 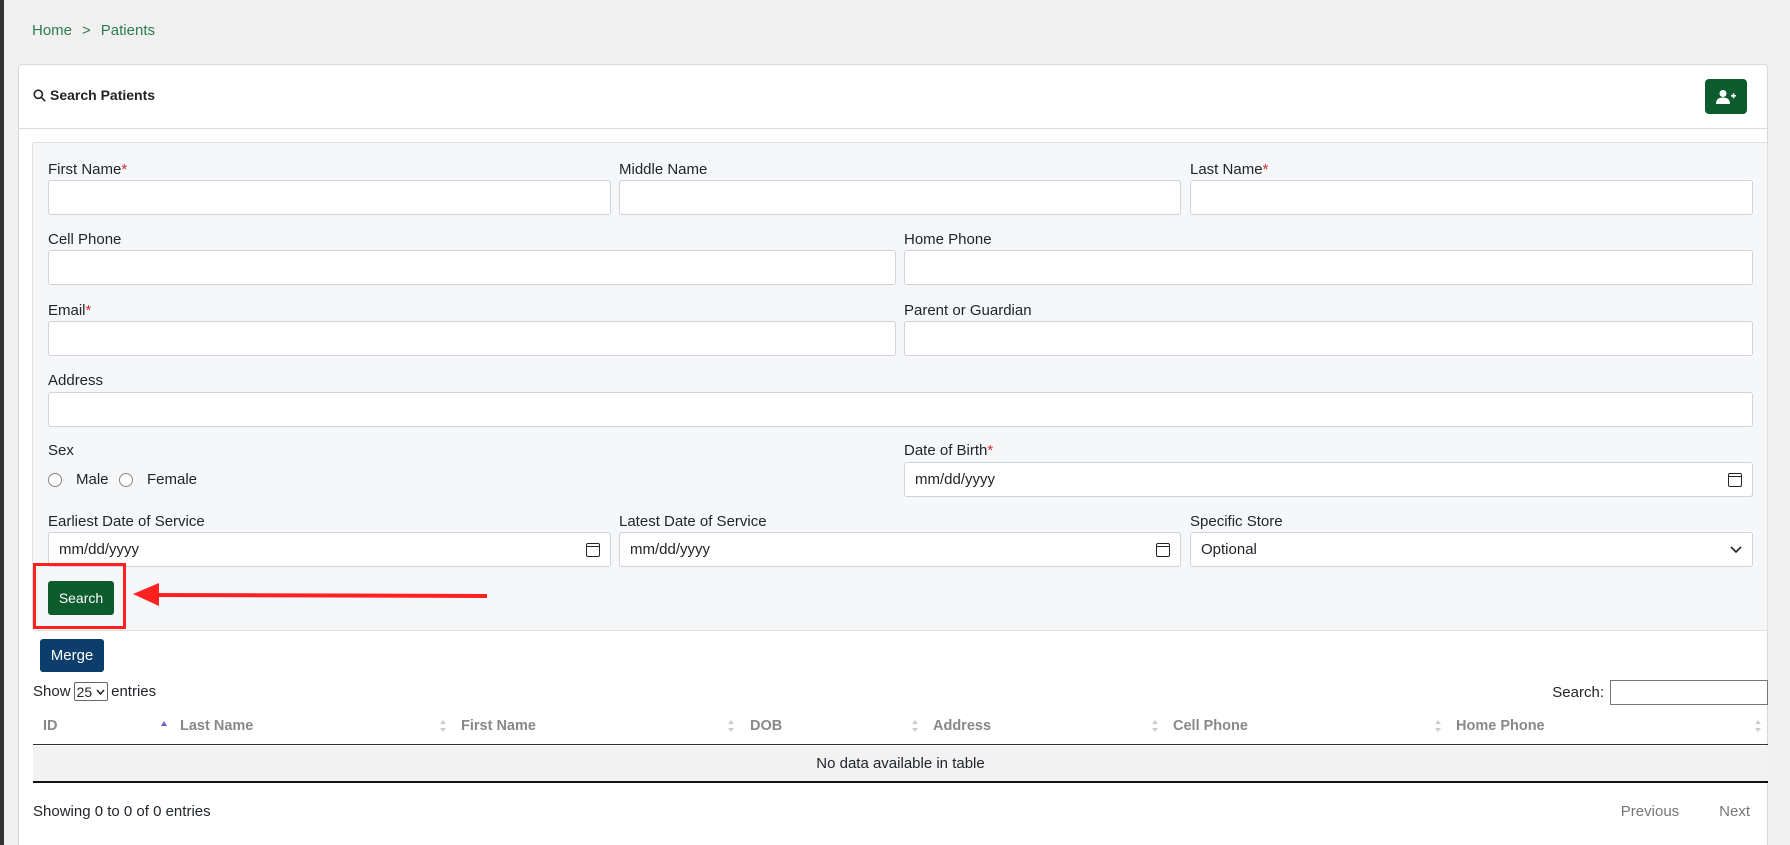 I want to click on store-selected: Optional, so click(x=1229, y=549).